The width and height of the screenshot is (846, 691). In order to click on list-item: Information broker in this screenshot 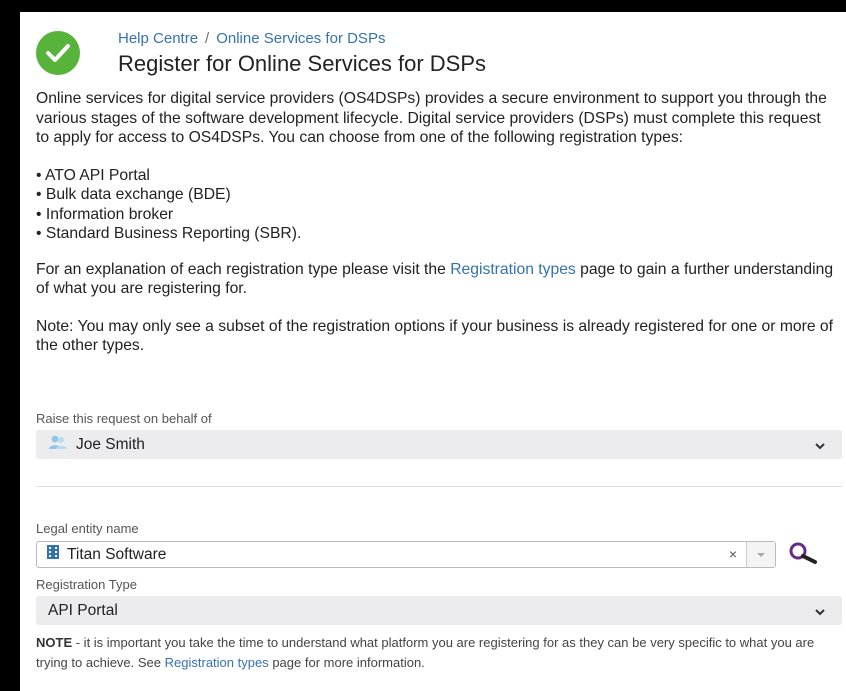, I will do `click(436, 215)`.